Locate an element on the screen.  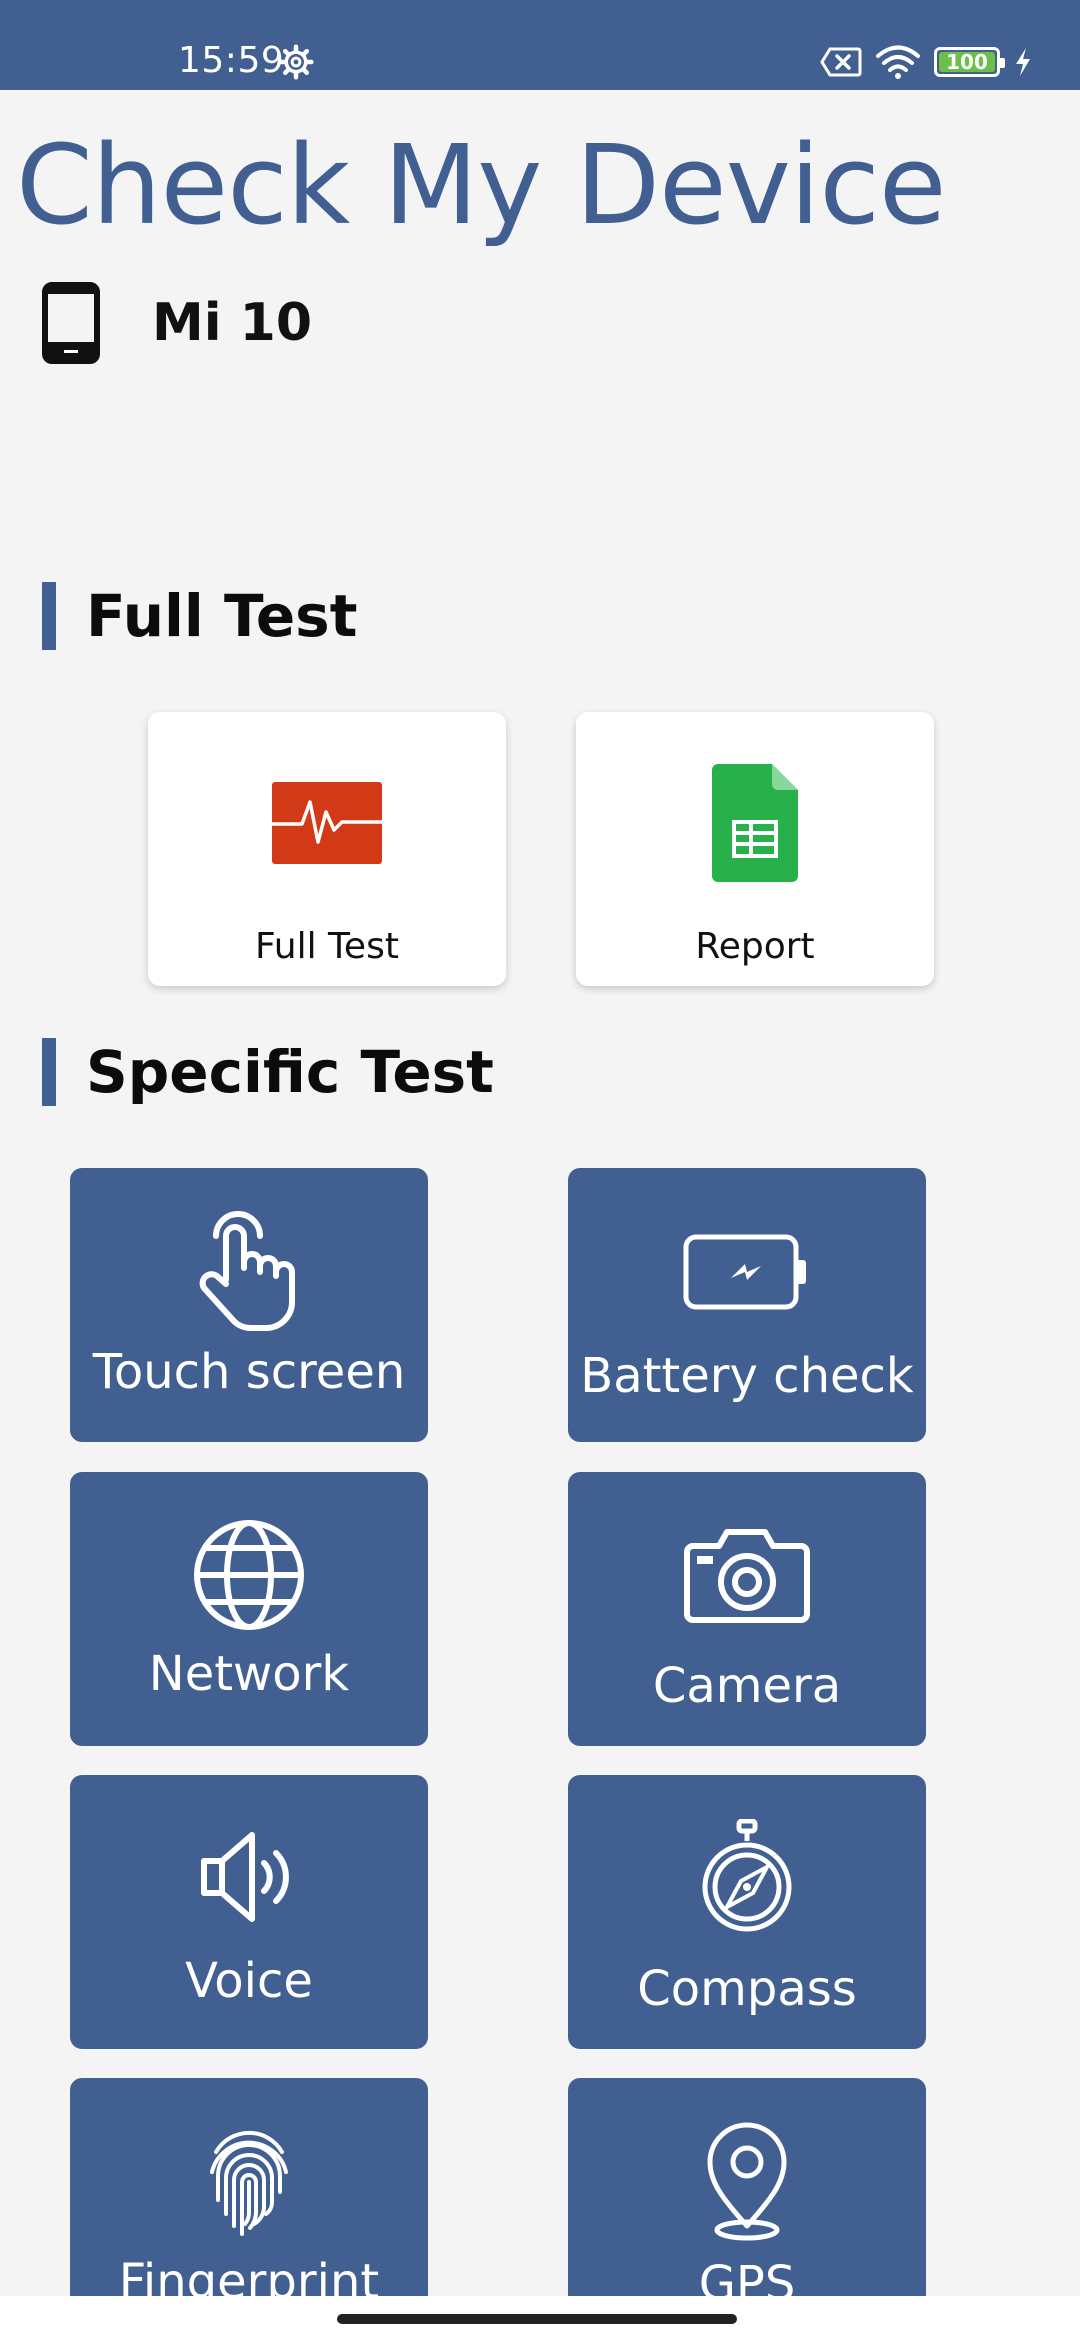
full-test-card: Full Test is located at coordinates (327, 849).